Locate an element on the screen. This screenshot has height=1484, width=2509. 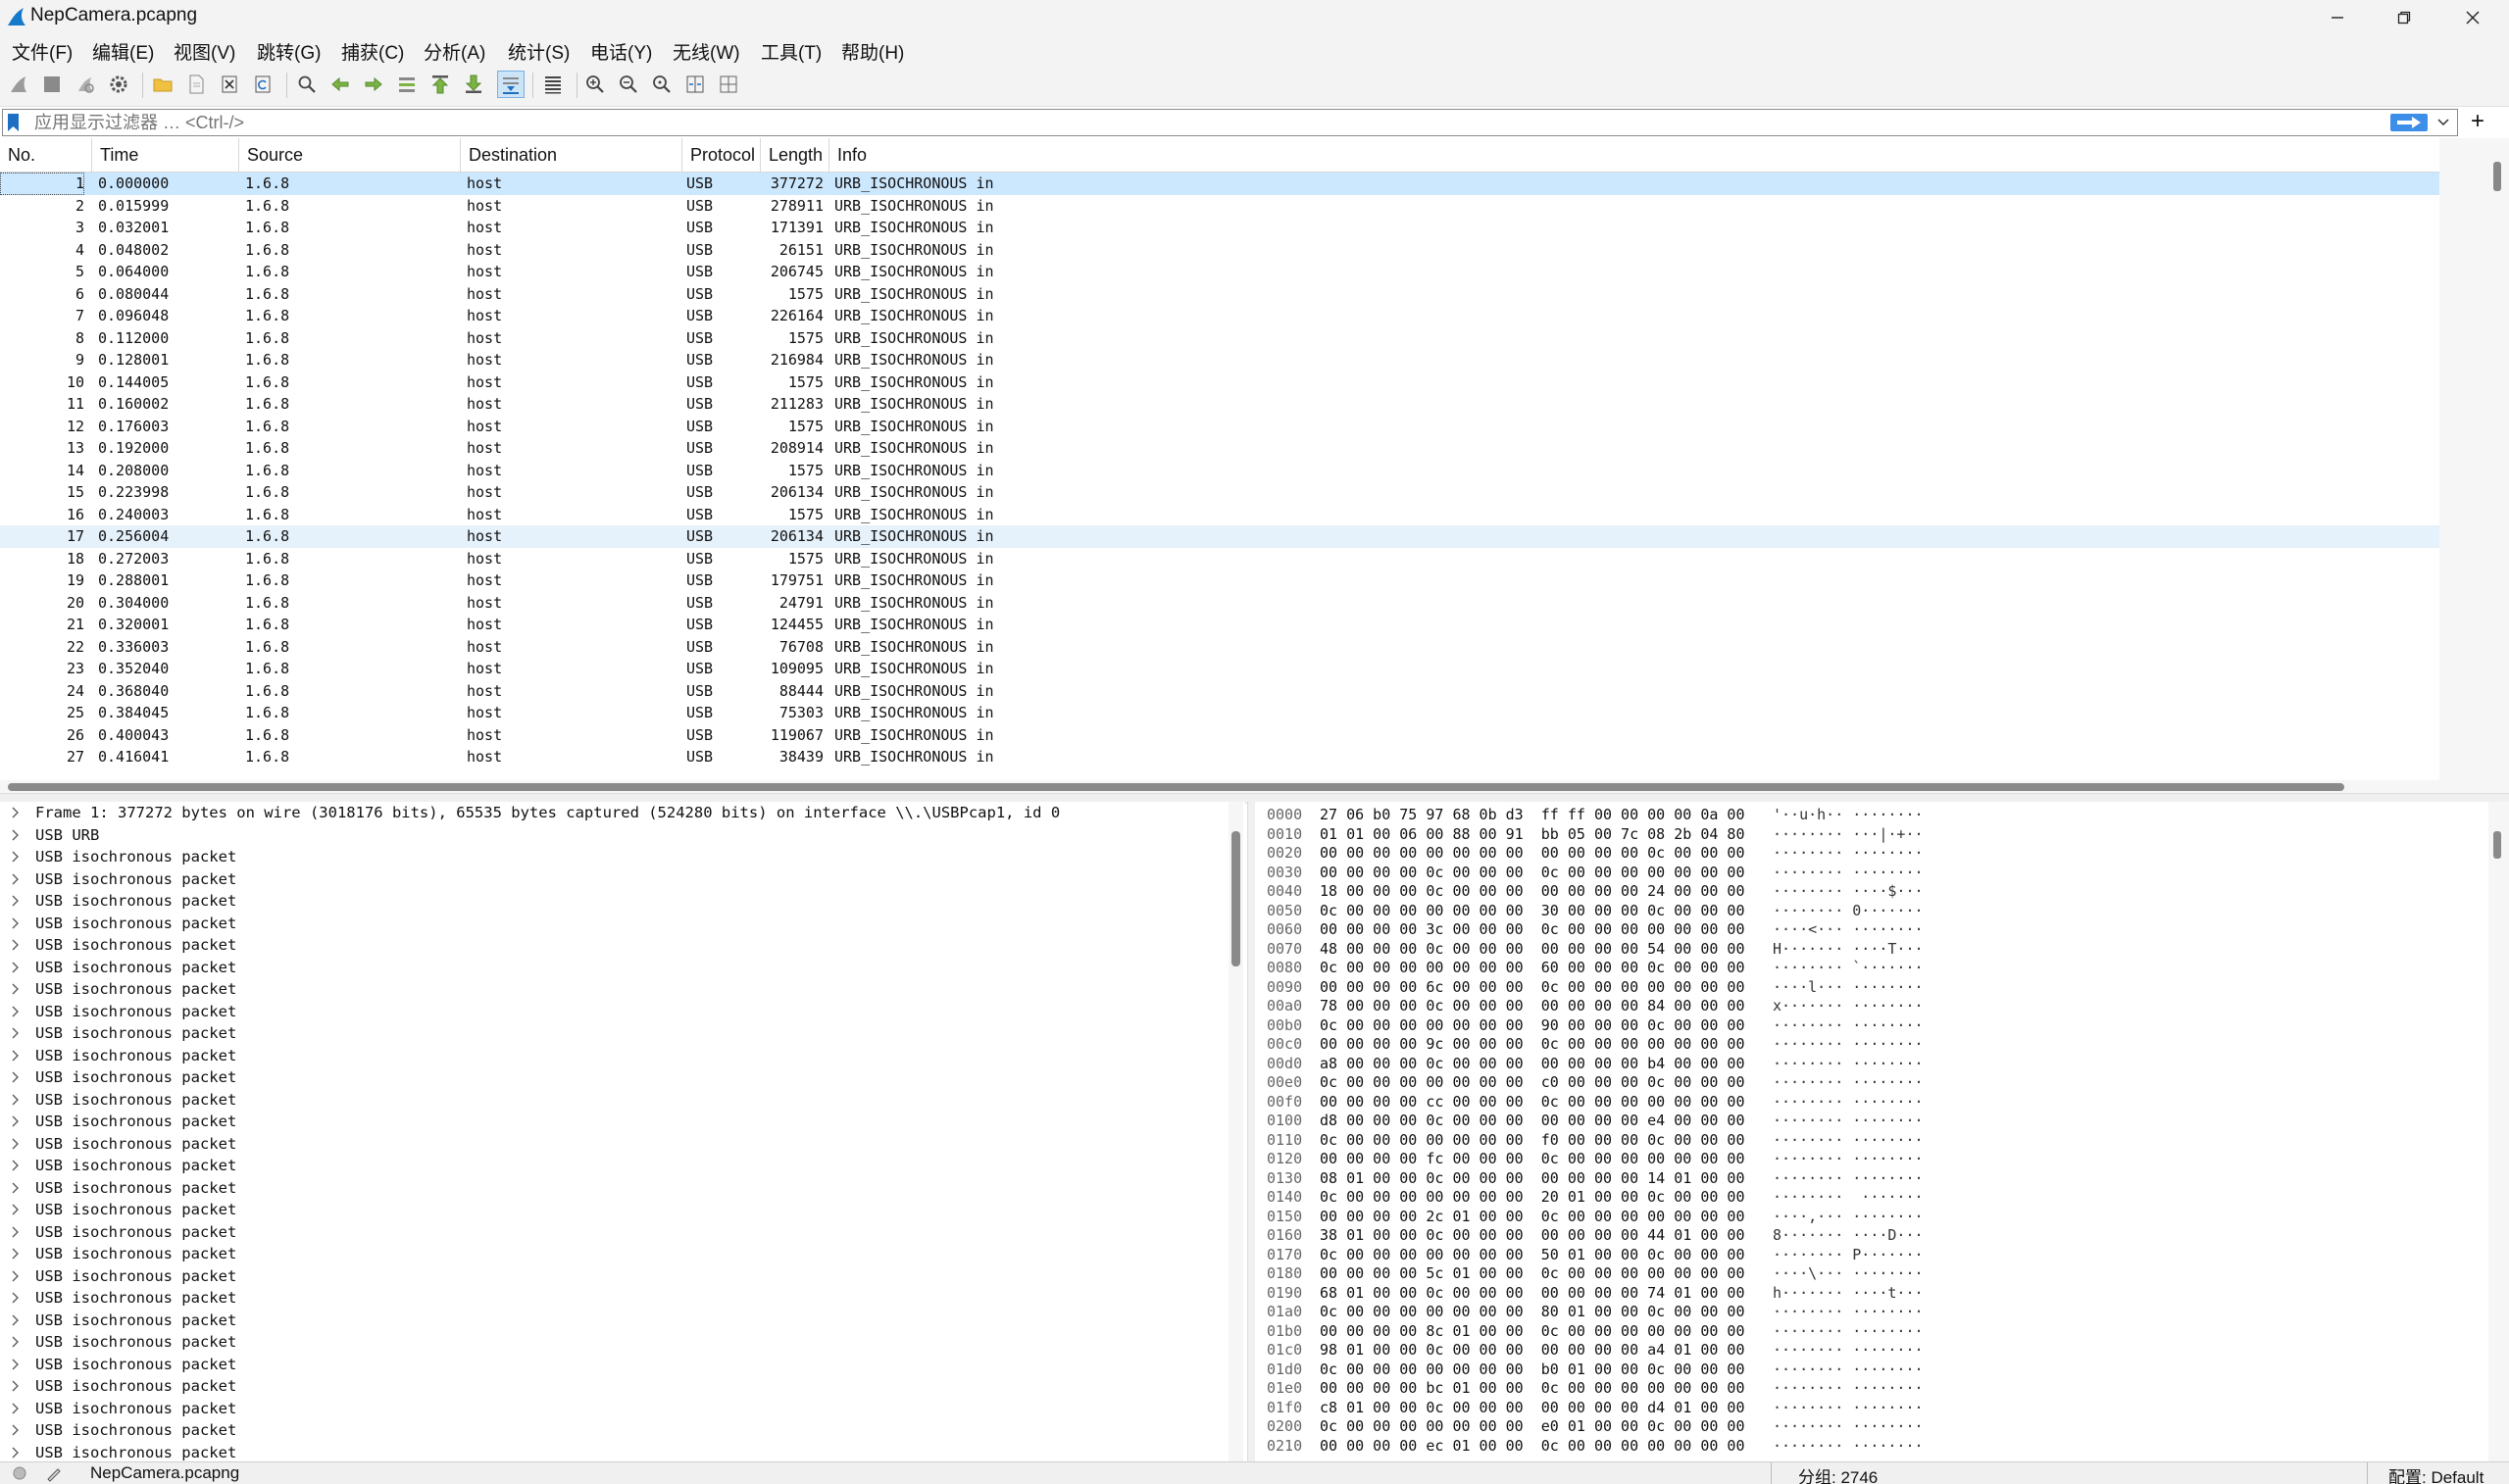
go-first-packet-button is located at coordinates (440, 84).